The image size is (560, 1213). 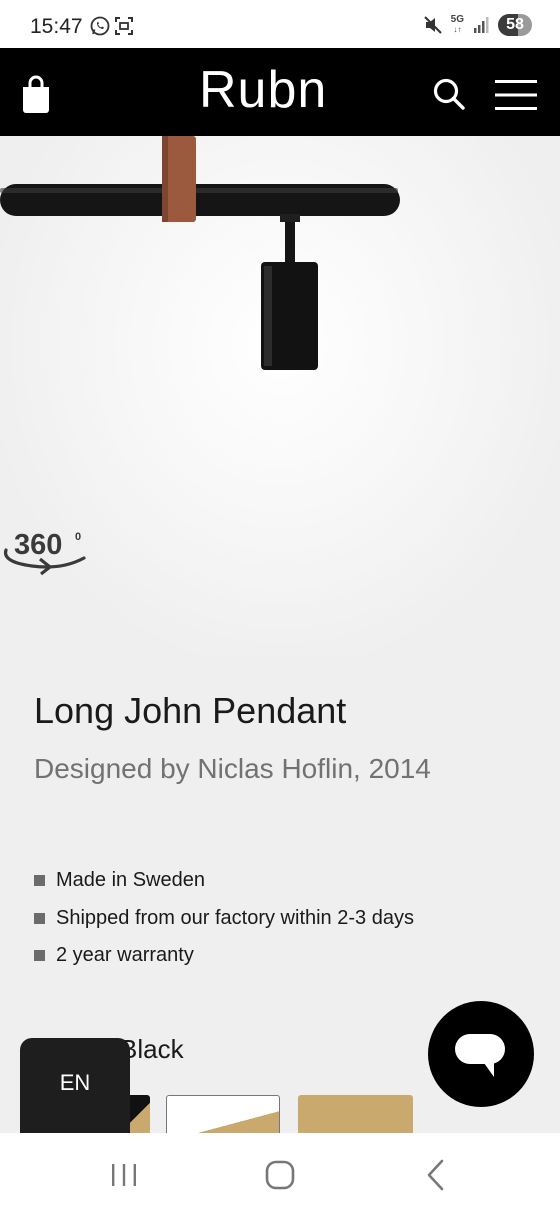 What do you see at coordinates (100, 26) in the screenshot?
I see `whatsapp-icon` at bounding box center [100, 26].